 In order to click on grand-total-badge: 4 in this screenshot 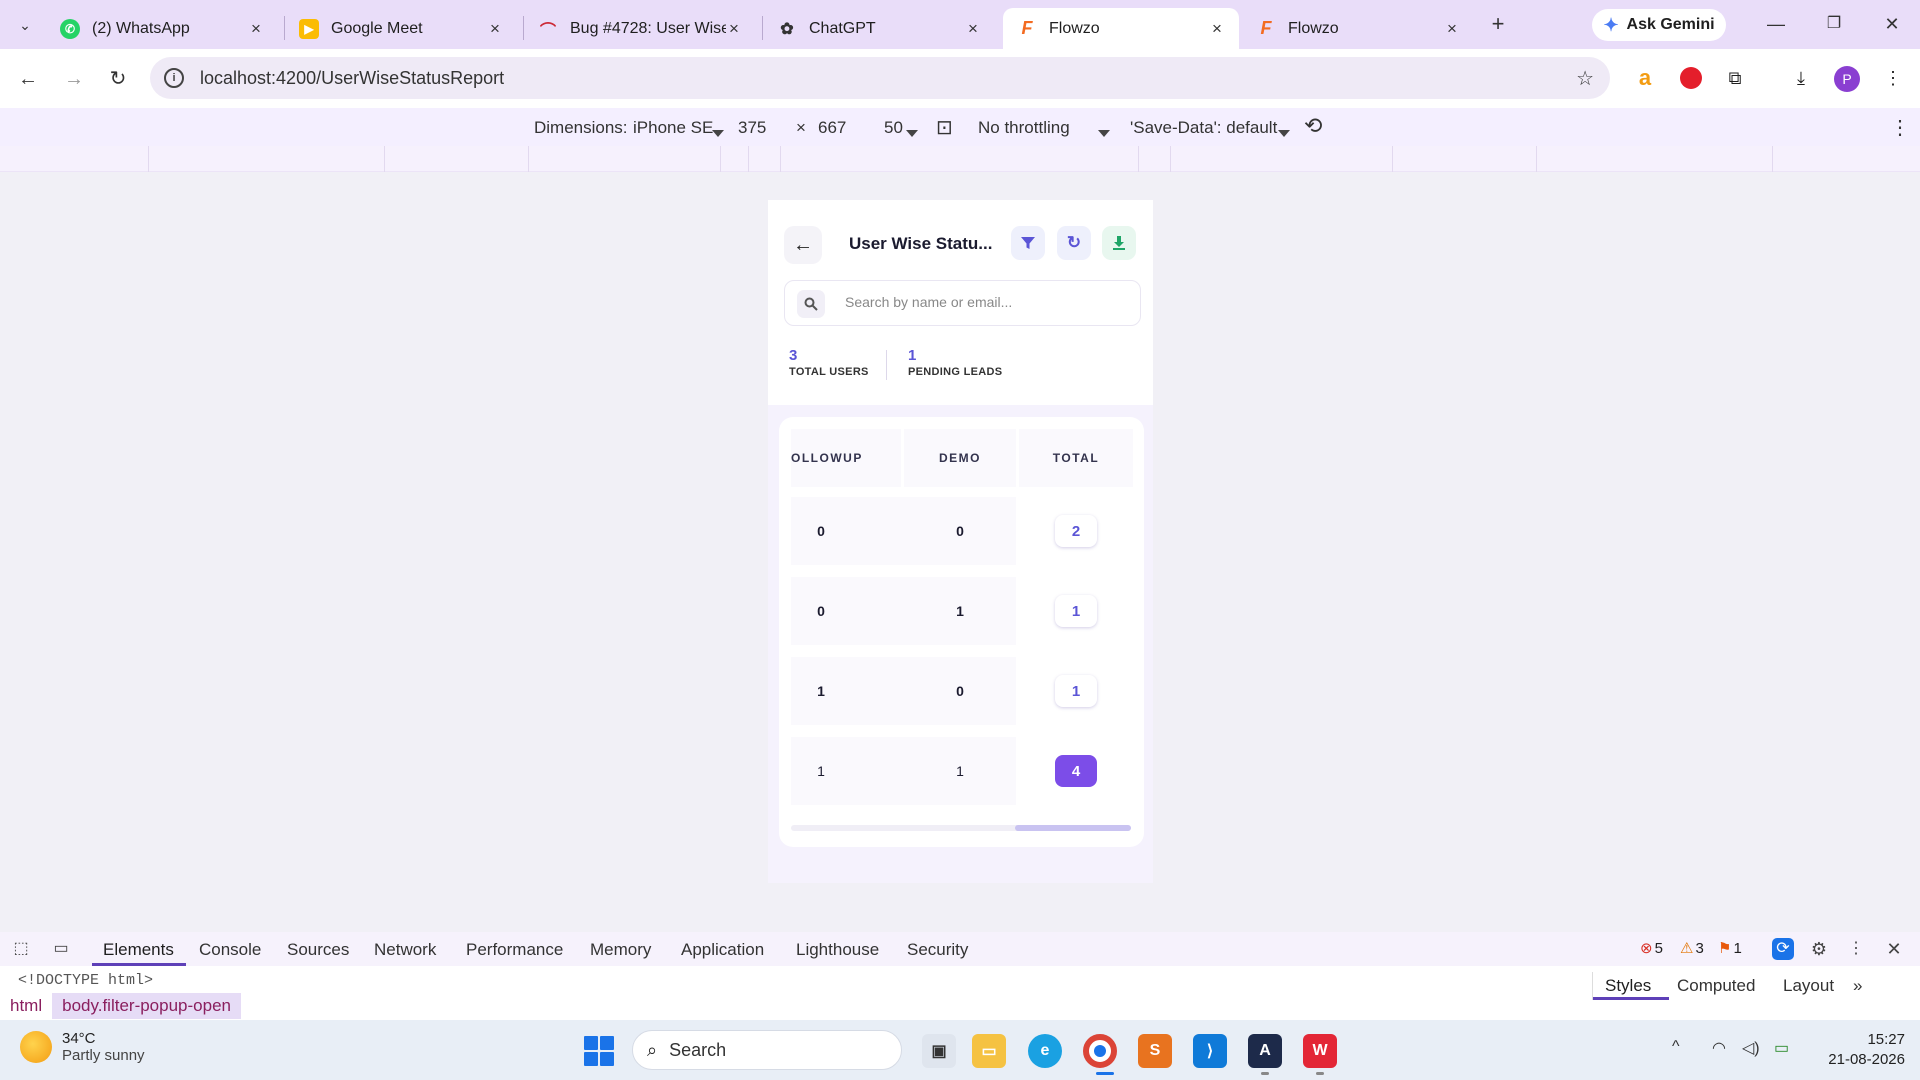, I will do `click(1076, 771)`.